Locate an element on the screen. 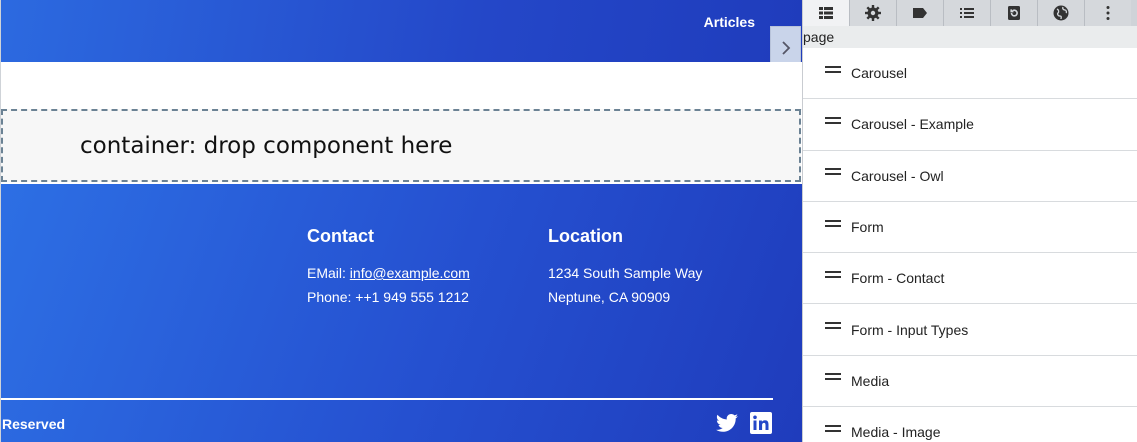  settings-tab is located at coordinates (873, 13).